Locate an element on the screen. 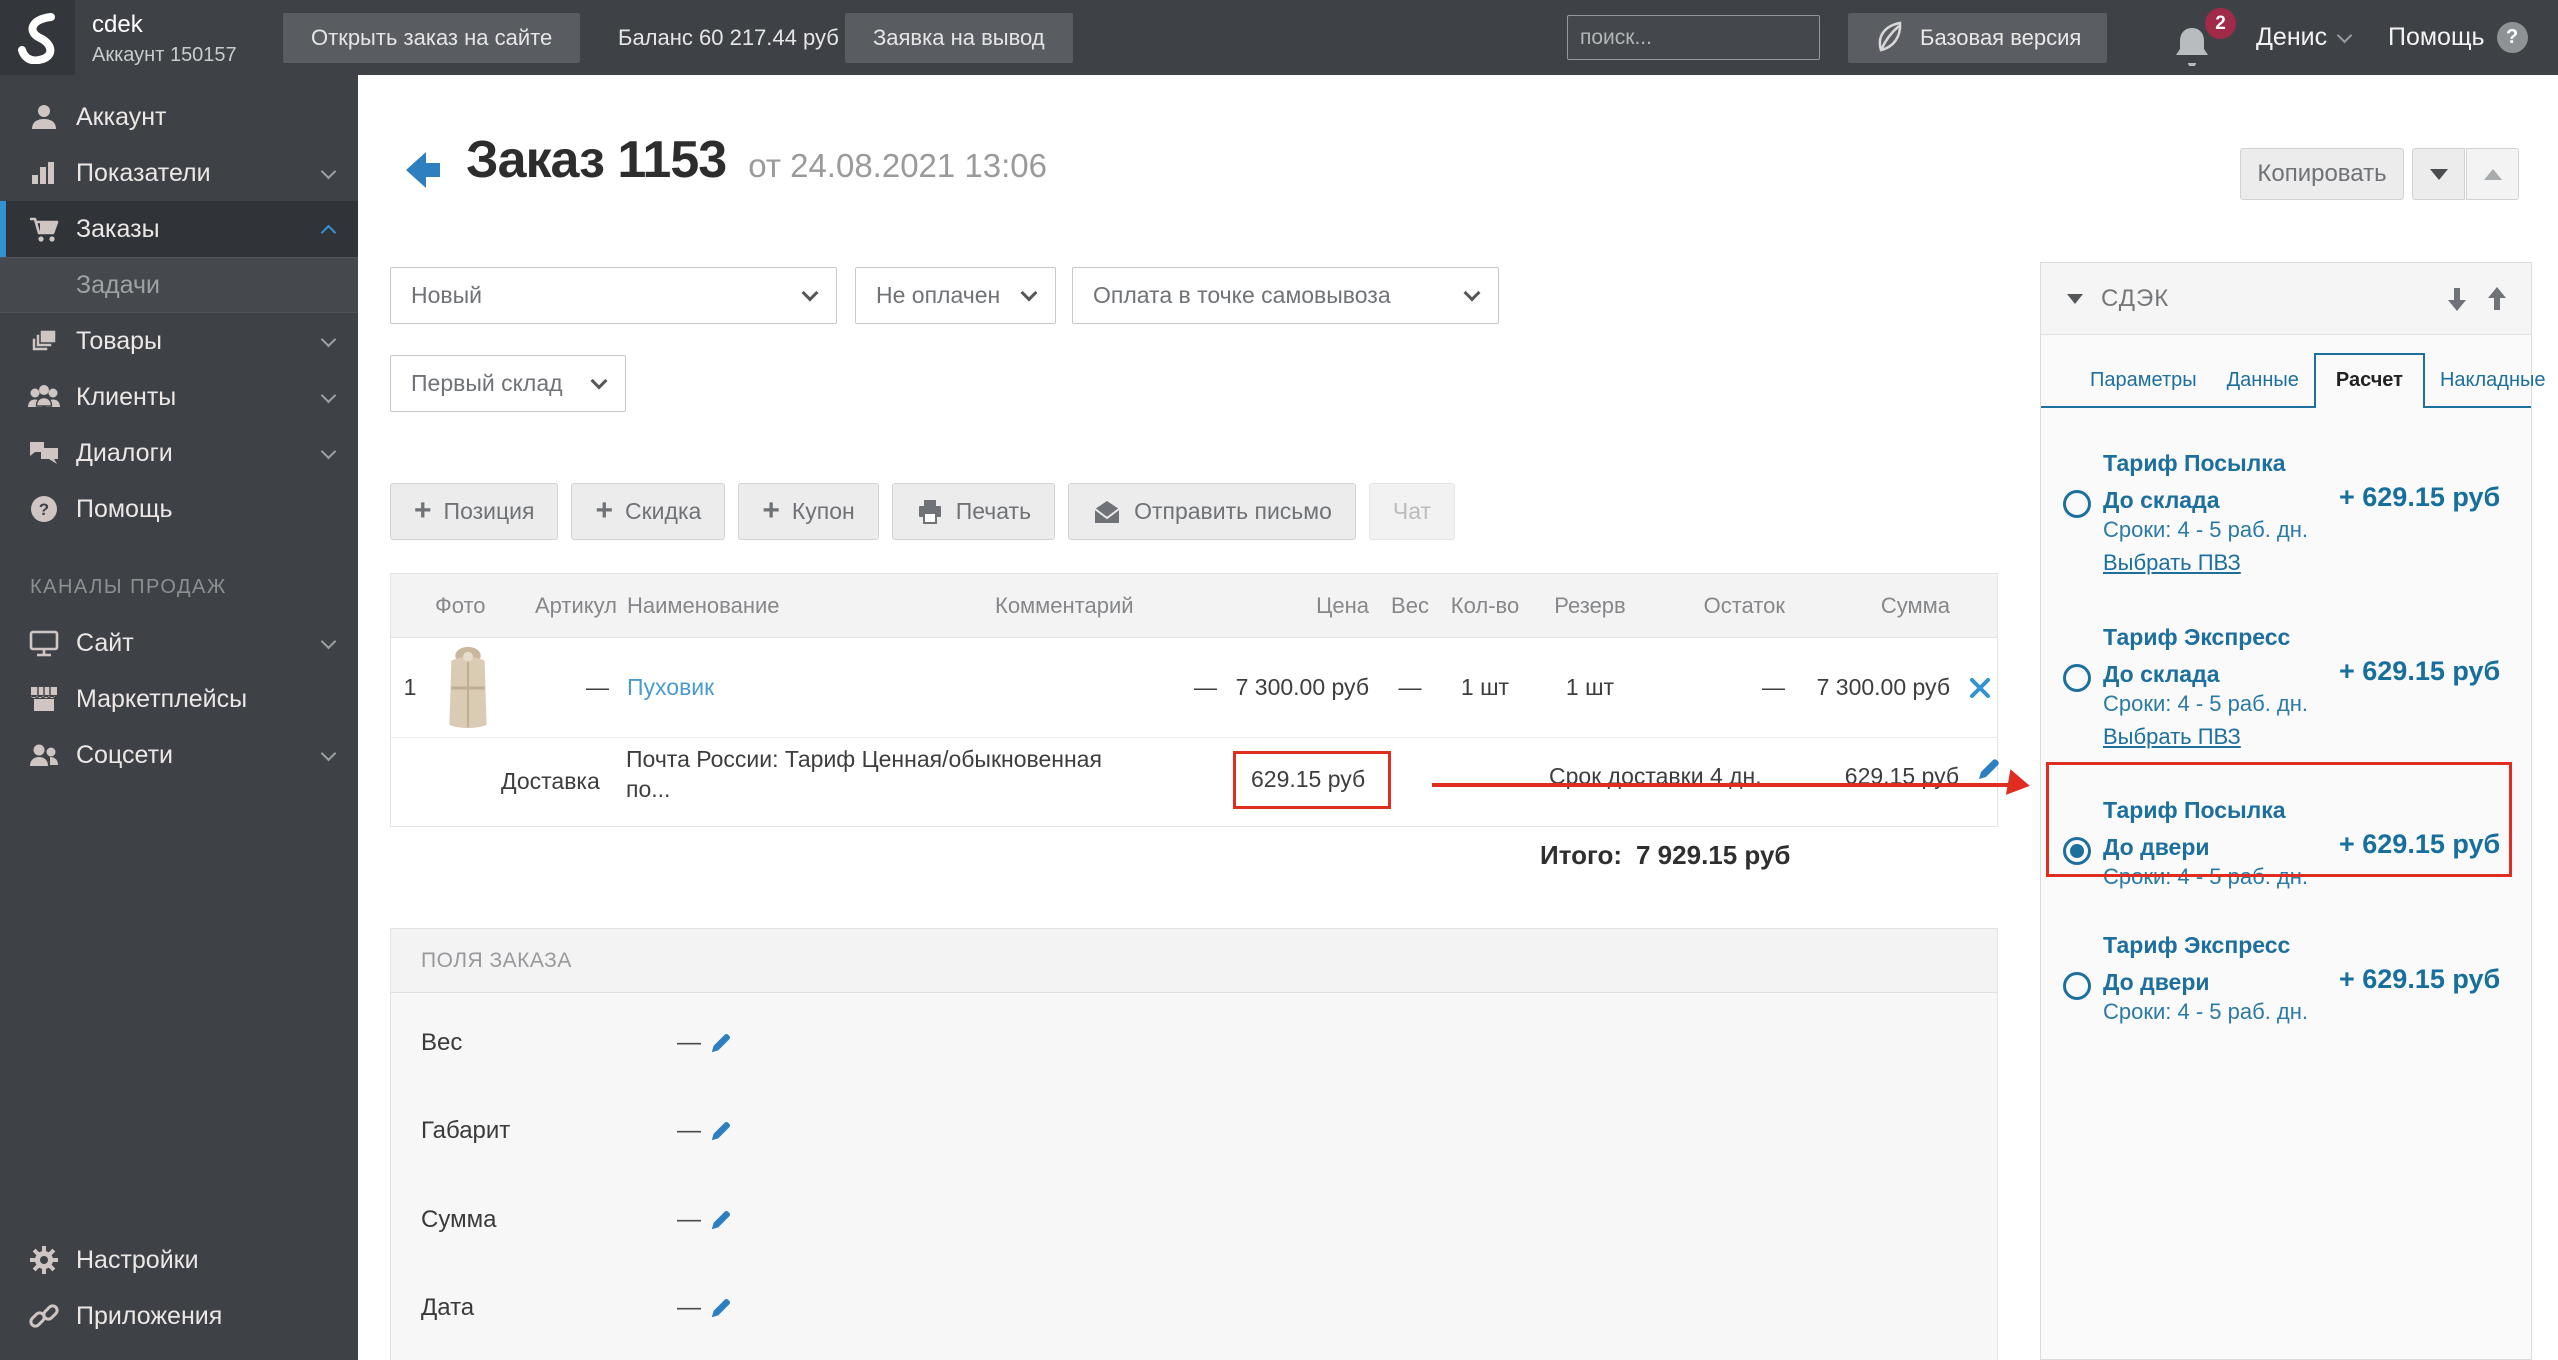 This screenshot has height=1360, width=2558. send-email-button: Отправить письмо is located at coordinates (1212, 511).